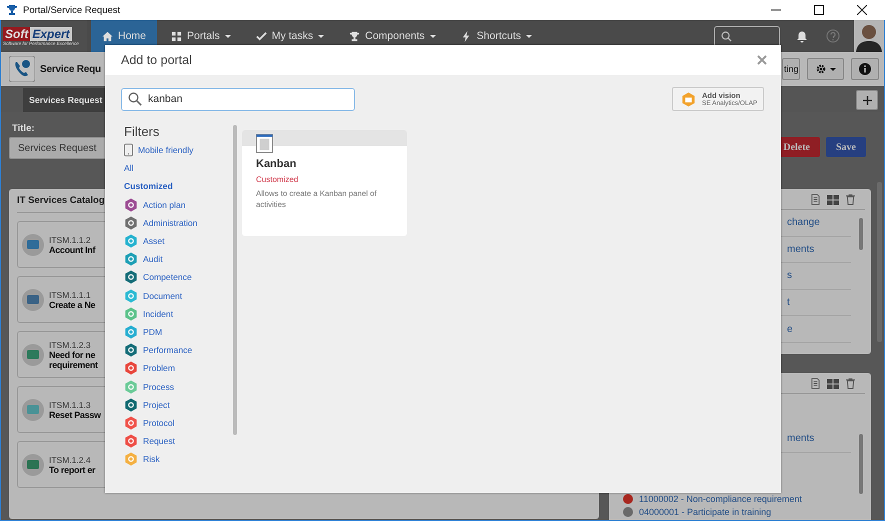 This screenshot has height=521, width=885. Describe the element at coordinates (392, 36) in the screenshot. I see `nav-tab: Components` at that location.